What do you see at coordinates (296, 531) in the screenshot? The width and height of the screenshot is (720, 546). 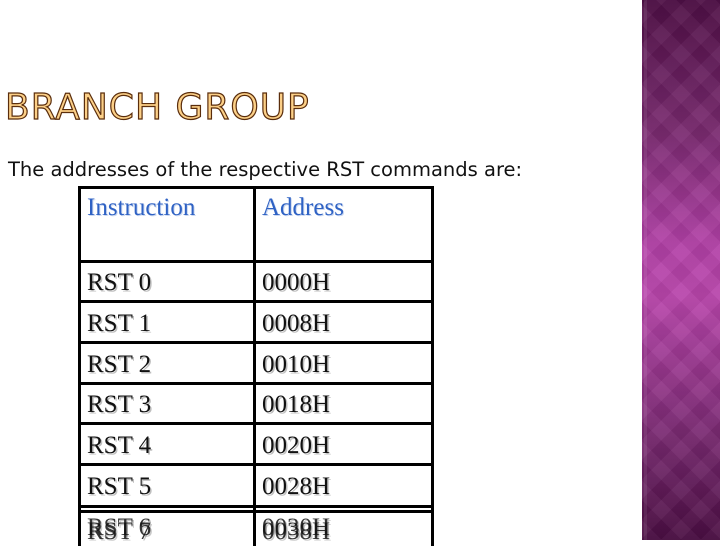 I see `cell-address: 0038H` at bounding box center [296, 531].